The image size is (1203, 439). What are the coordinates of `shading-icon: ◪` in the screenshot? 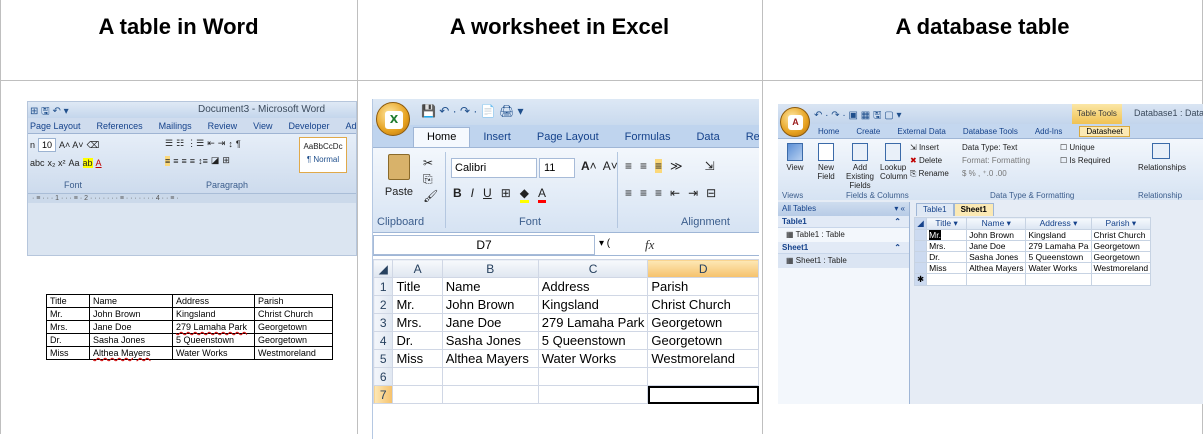 It's located at (215, 160).